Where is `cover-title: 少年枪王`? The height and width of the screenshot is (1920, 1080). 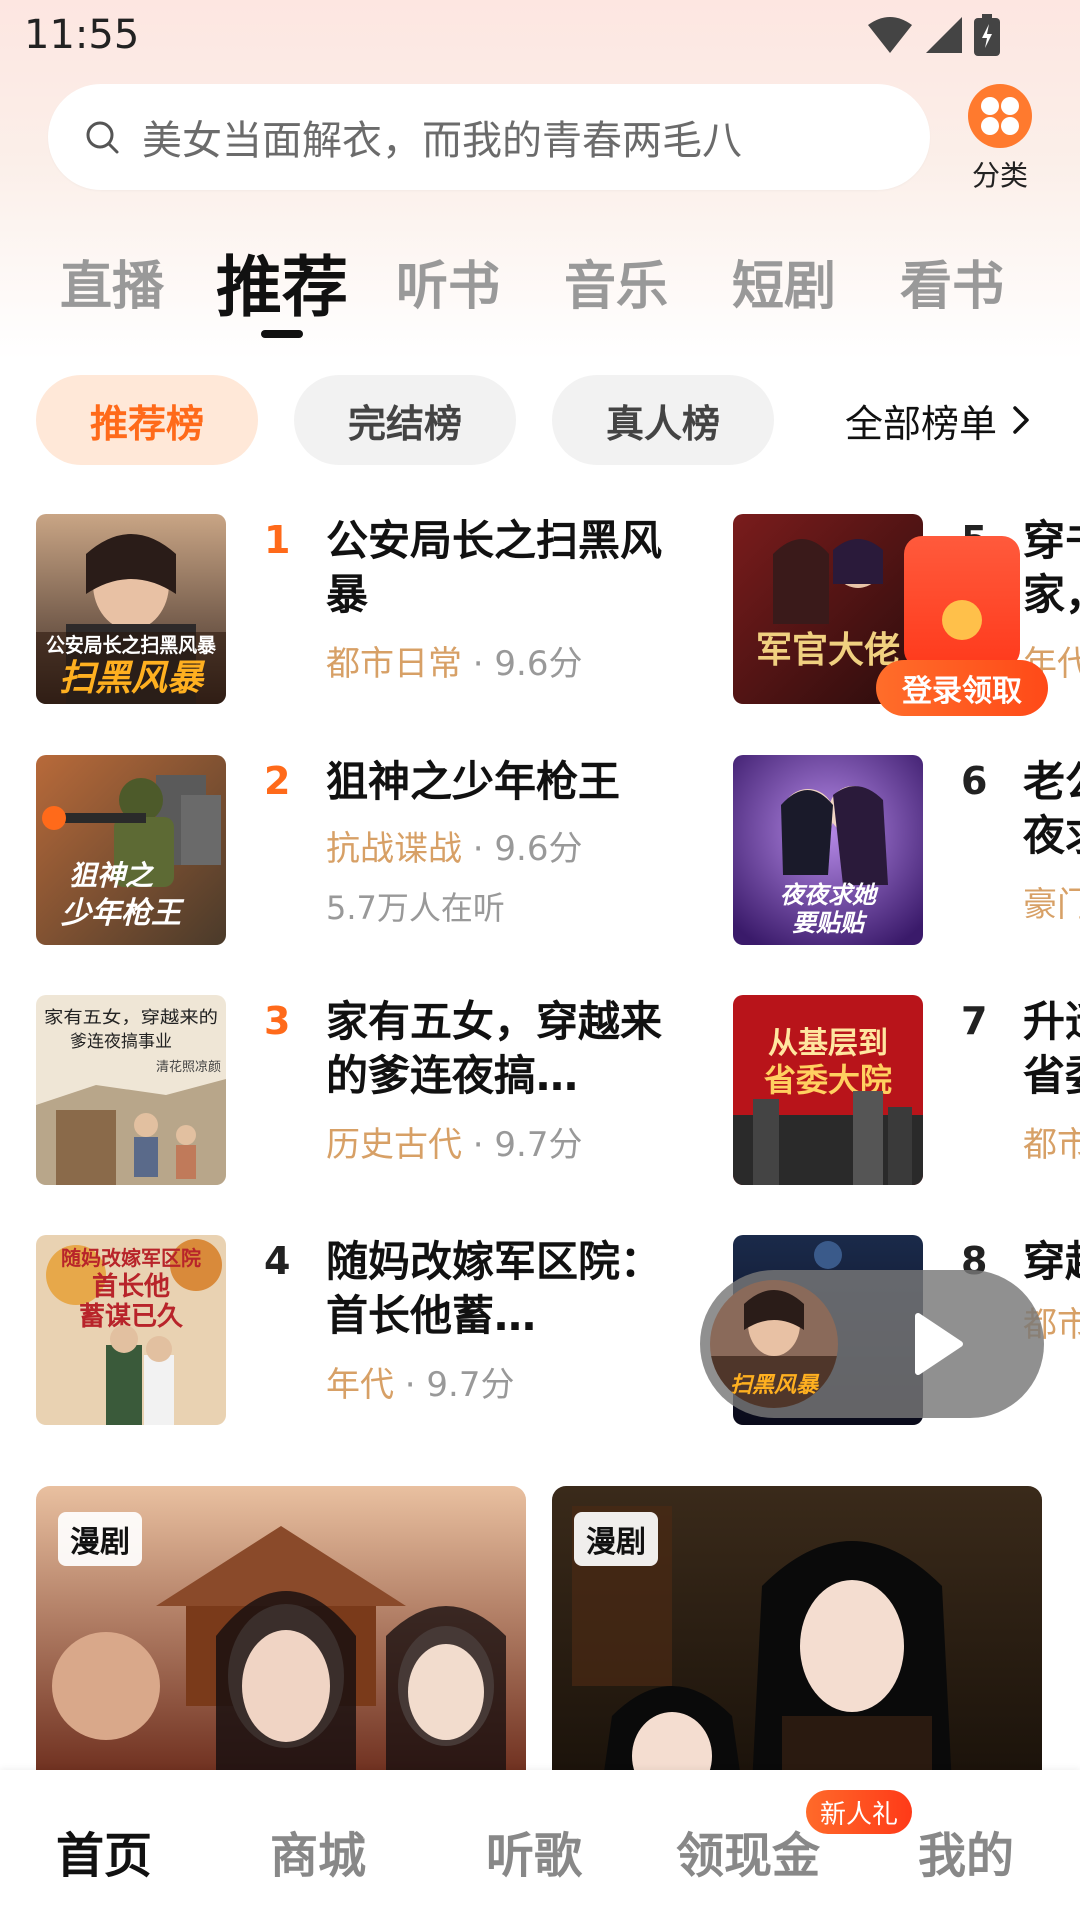 cover-title: 少年枪王 is located at coordinates (123, 913).